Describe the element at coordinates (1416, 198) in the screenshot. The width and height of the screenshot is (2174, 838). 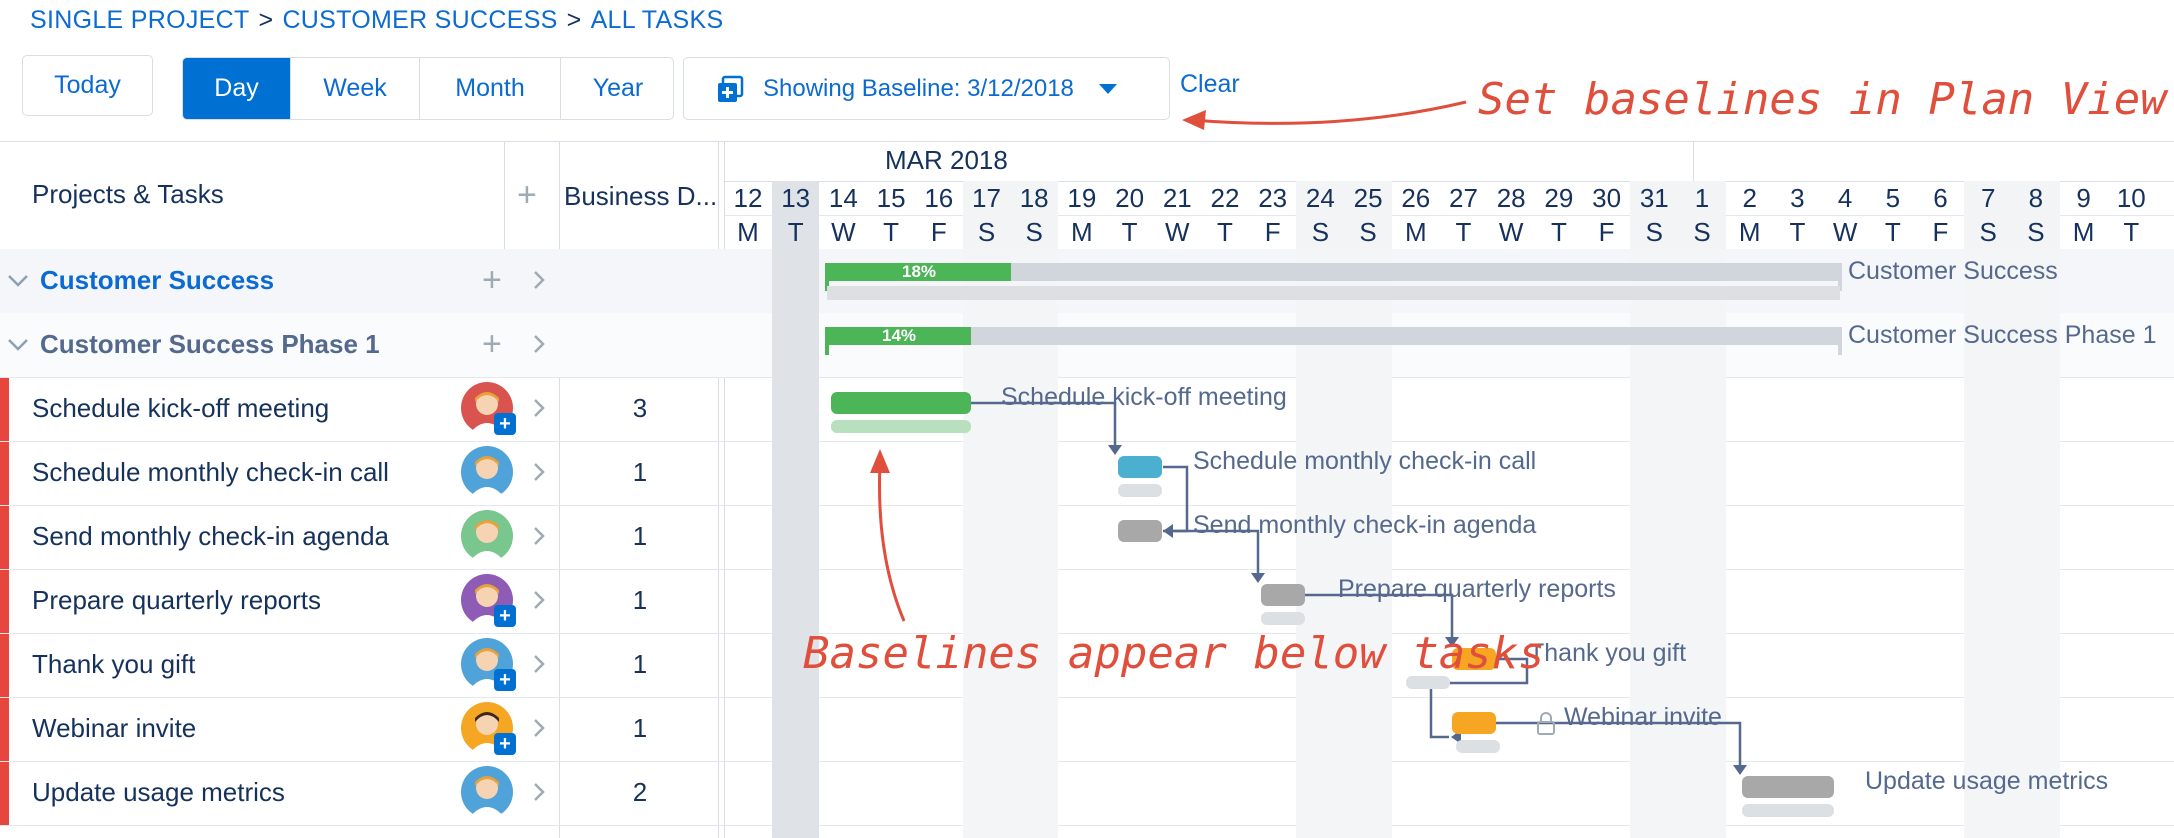
I see `timeline-day-number: 26` at that location.